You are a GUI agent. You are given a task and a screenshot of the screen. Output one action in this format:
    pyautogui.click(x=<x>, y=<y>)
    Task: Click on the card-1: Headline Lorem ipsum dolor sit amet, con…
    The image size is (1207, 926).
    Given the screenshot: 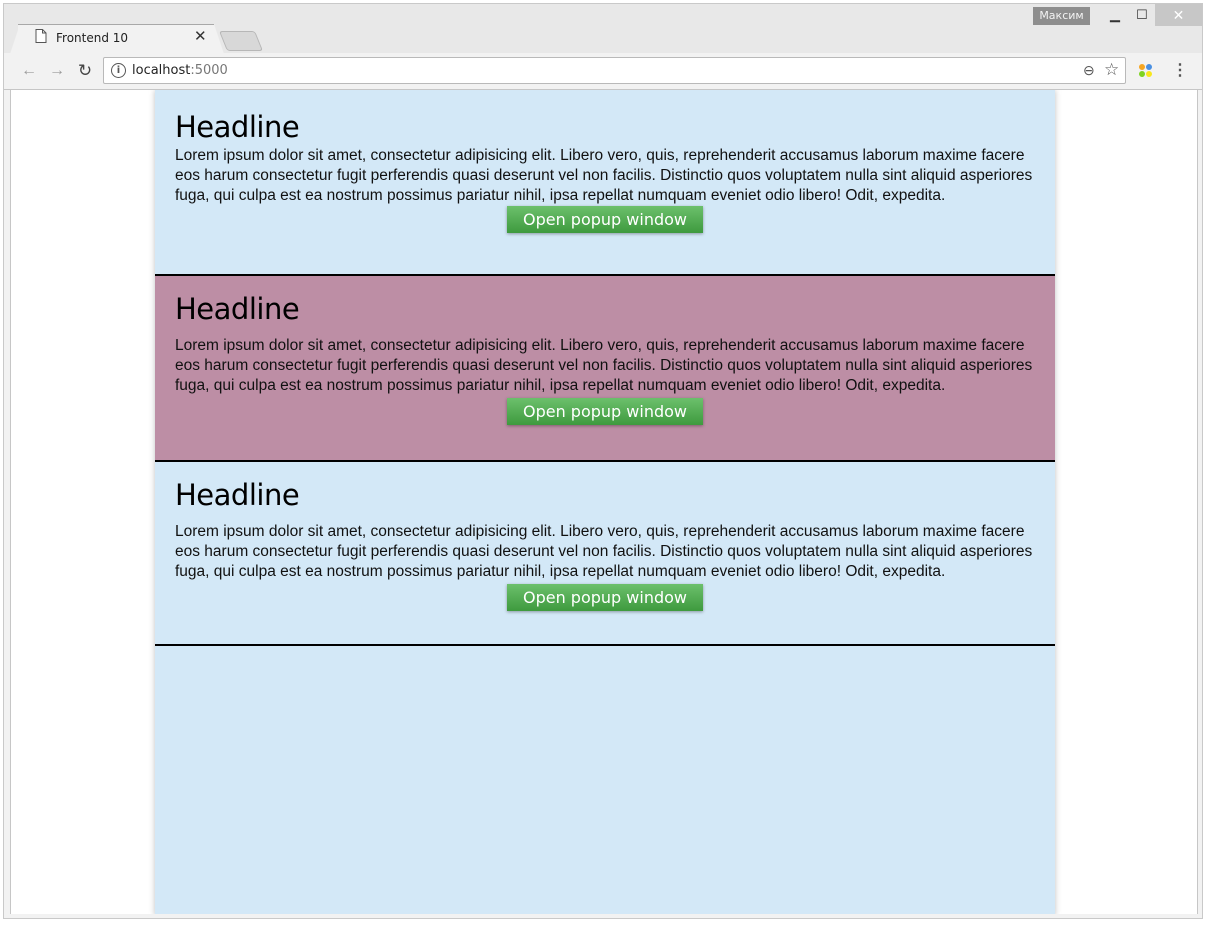 What is the action you would take?
    pyautogui.click(x=605, y=183)
    